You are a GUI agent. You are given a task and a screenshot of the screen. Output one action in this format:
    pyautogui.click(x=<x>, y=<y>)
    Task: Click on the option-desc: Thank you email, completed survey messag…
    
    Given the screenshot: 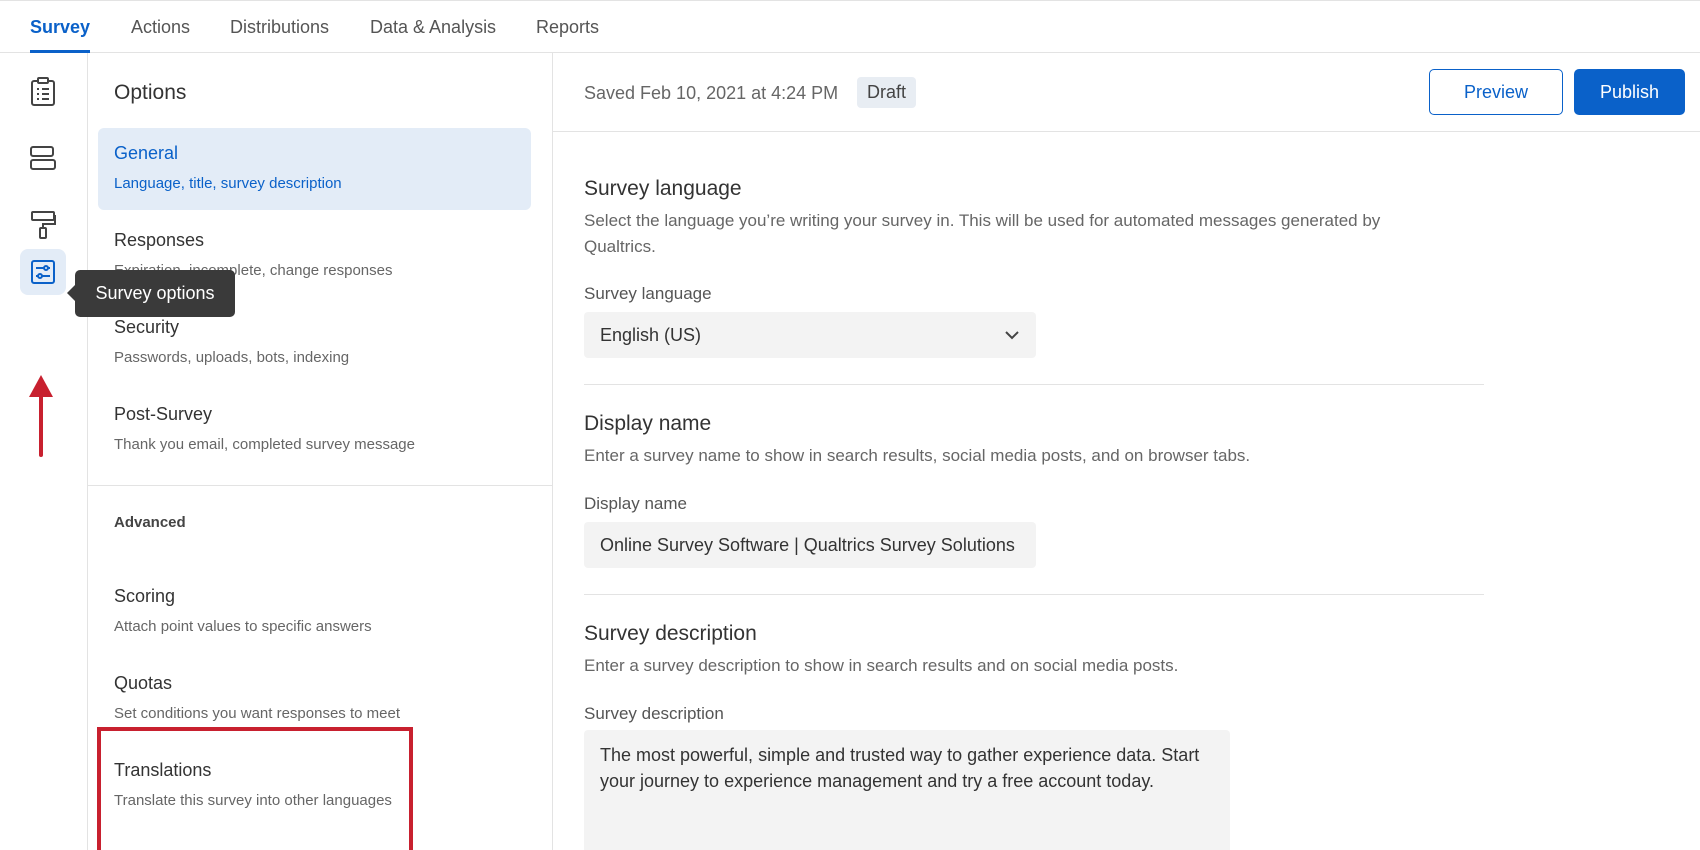 What is the action you would take?
    pyautogui.click(x=264, y=444)
    